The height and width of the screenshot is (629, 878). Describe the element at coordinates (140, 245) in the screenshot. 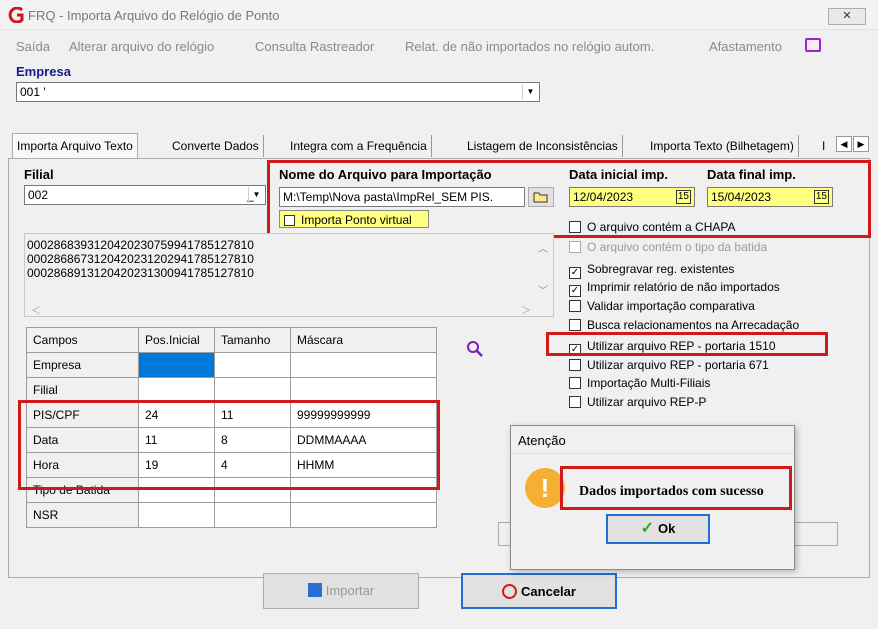

I see `preview-line: 0002868393120420230759941785127810` at that location.